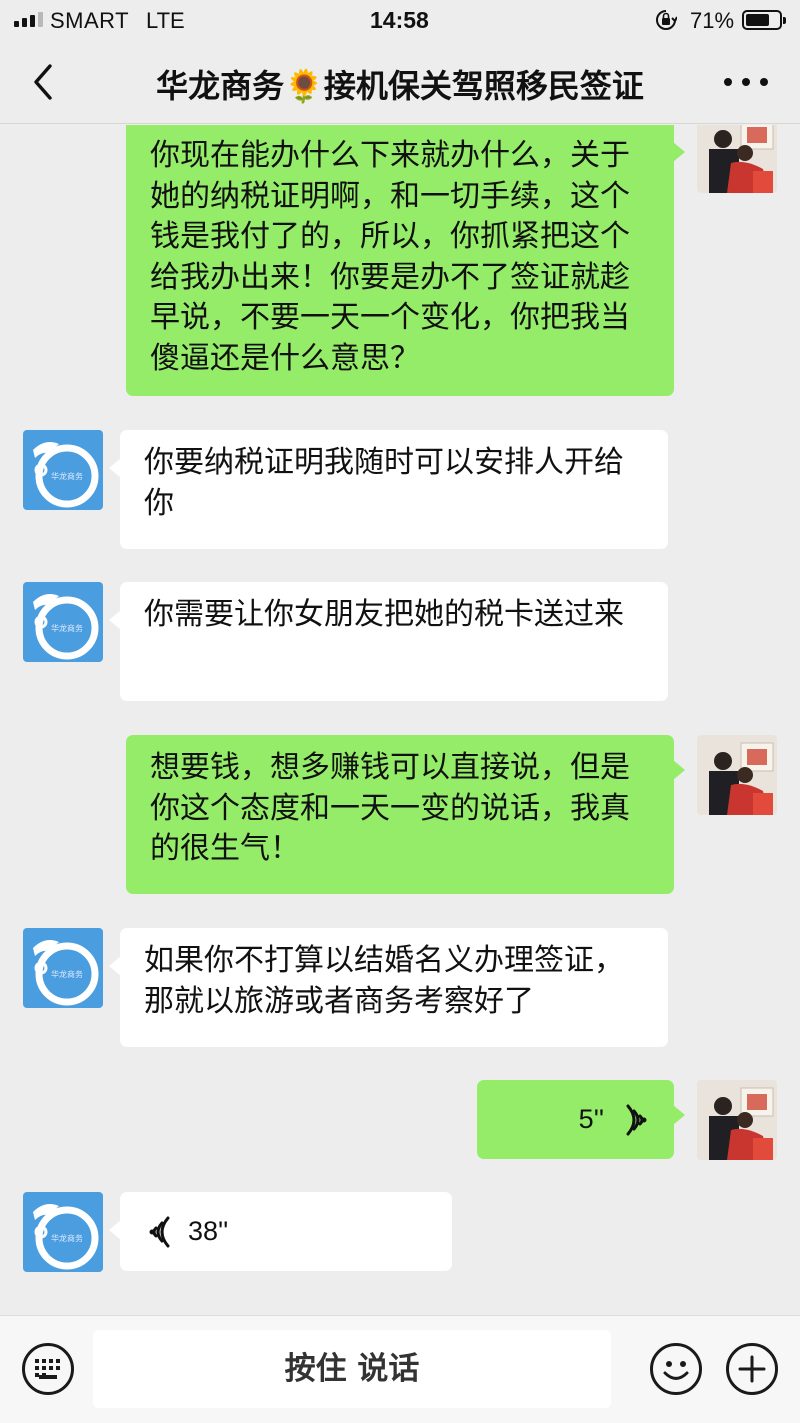 The width and height of the screenshot is (800, 1423). Describe the element at coordinates (384, 483) in the screenshot. I see `message-text: 你要纳税证明我随时可以安排人开给你` at that location.